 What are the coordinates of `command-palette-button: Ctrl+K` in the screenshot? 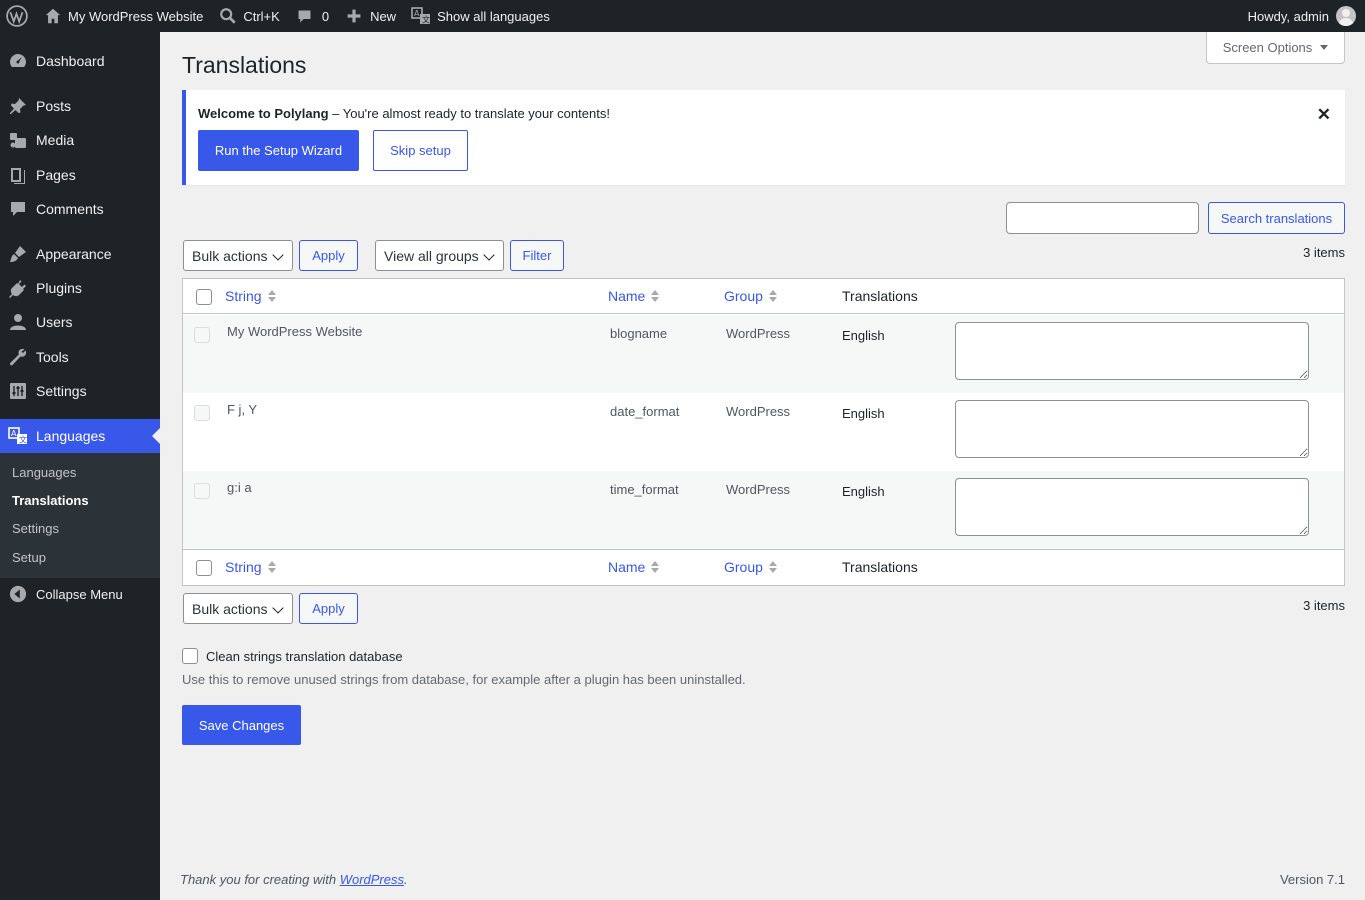 It's located at (248, 16).